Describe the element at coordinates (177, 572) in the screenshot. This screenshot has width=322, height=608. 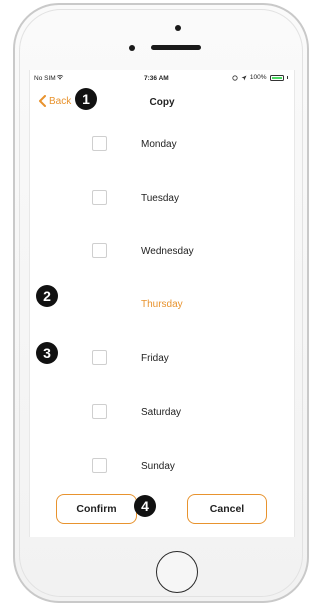
I see `home-button` at that location.